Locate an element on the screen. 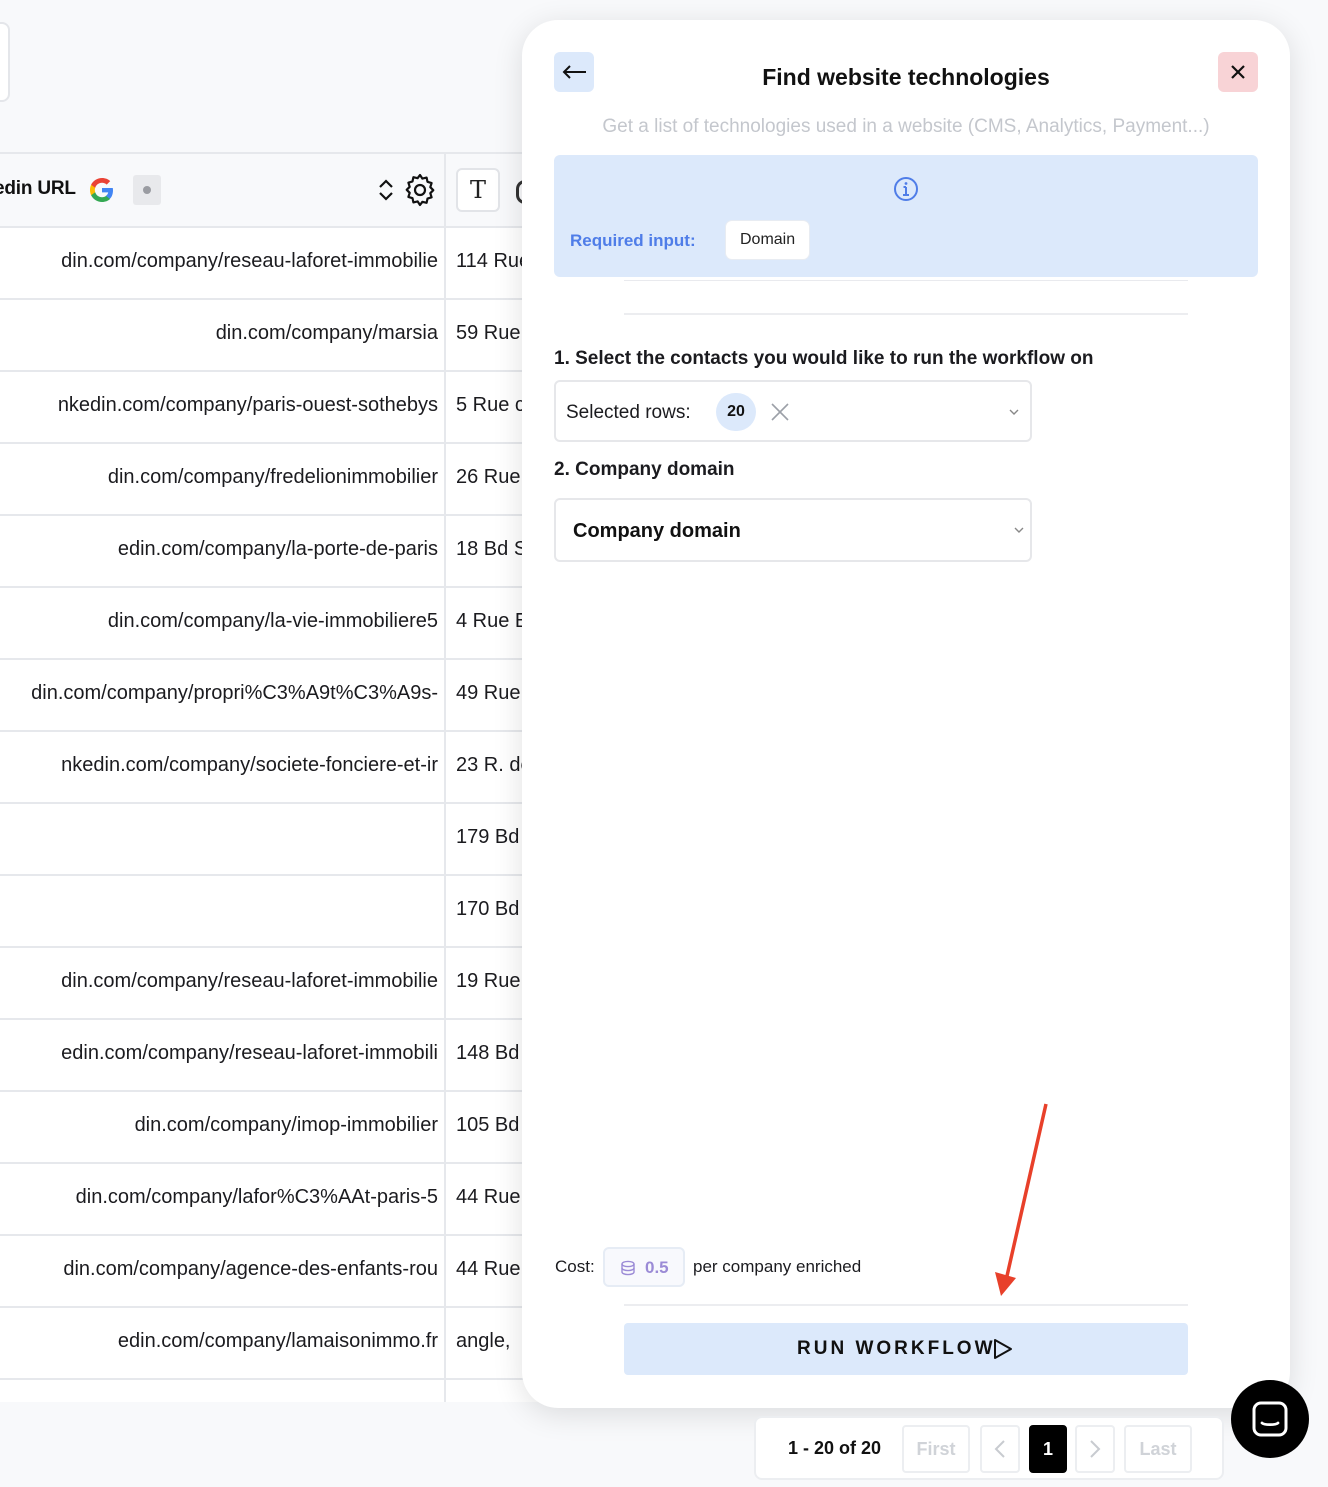  top-card is located at coordinates (5, 62).